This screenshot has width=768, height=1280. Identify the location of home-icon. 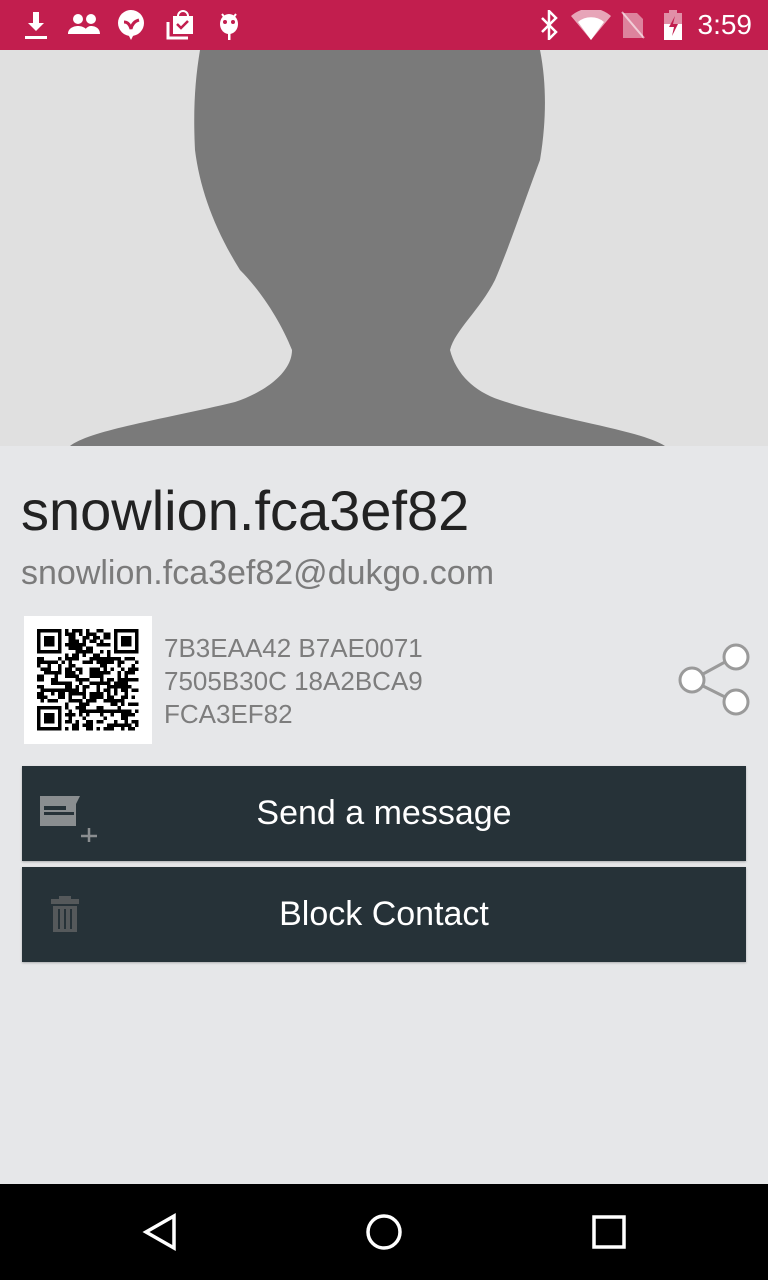
(384, 1232).